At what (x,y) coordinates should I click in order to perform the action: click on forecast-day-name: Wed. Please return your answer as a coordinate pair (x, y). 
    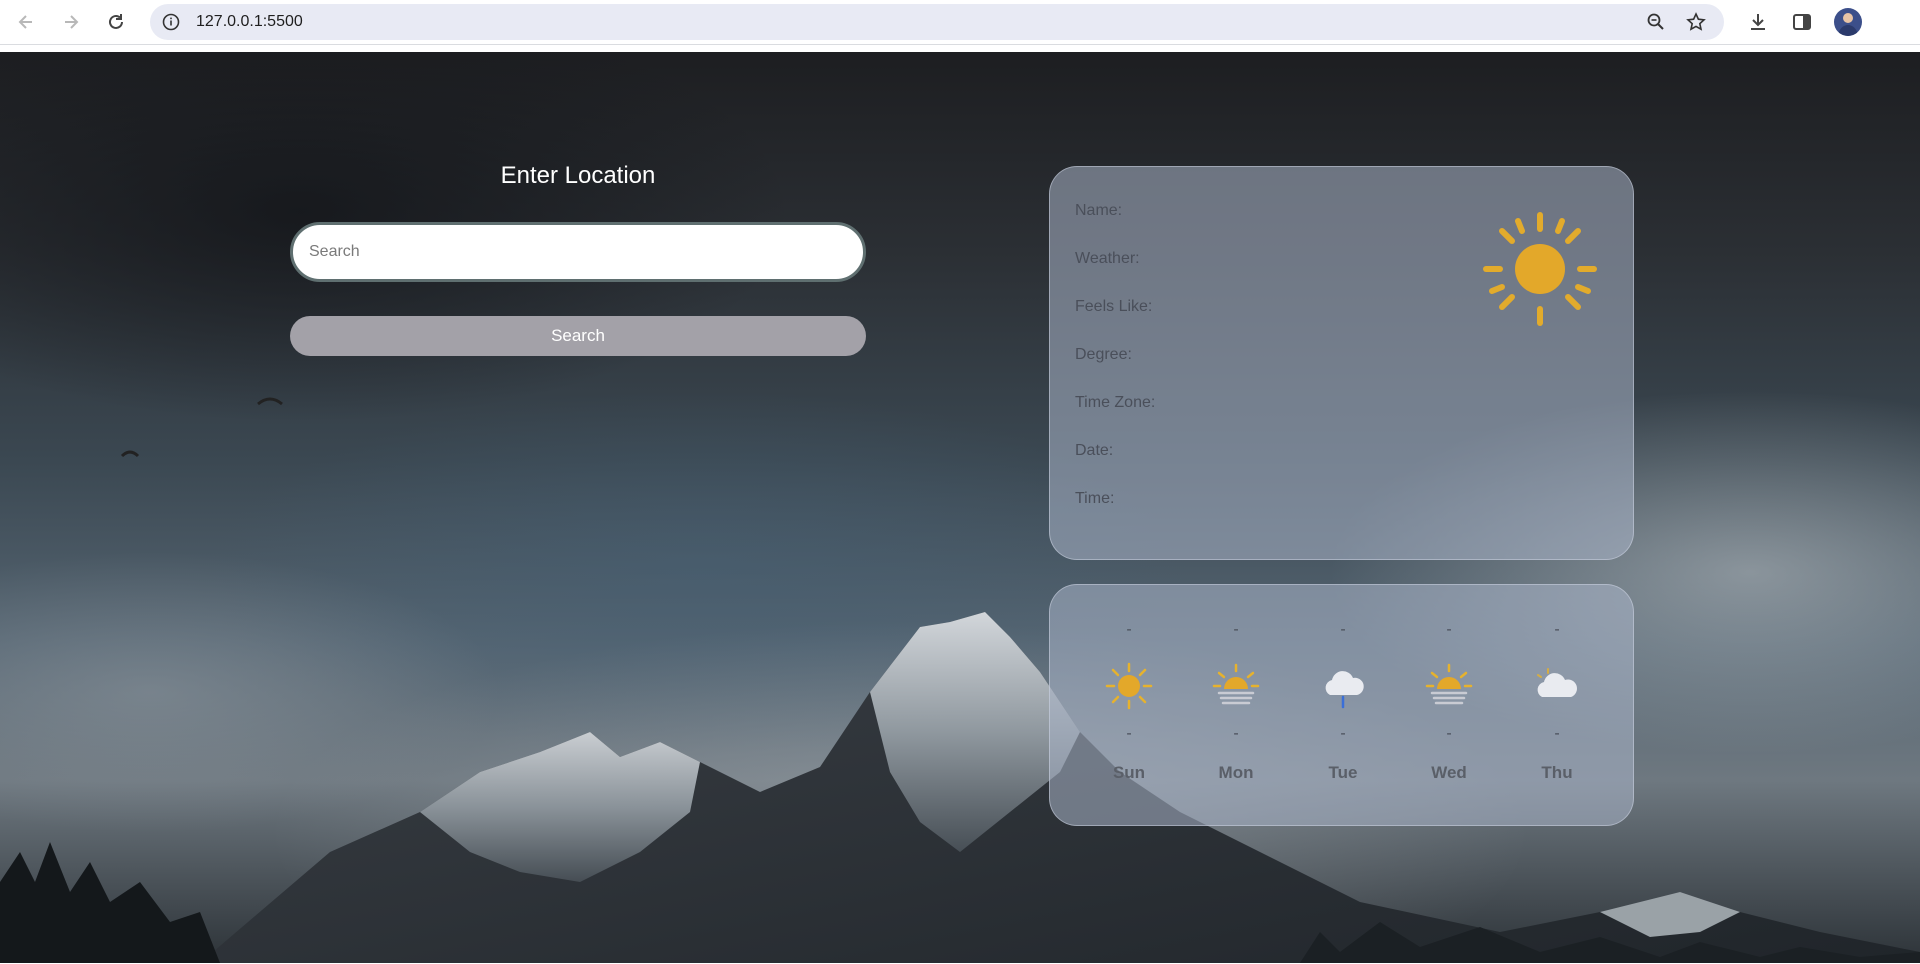
    Looking at the image, I should click on (1449, 772).